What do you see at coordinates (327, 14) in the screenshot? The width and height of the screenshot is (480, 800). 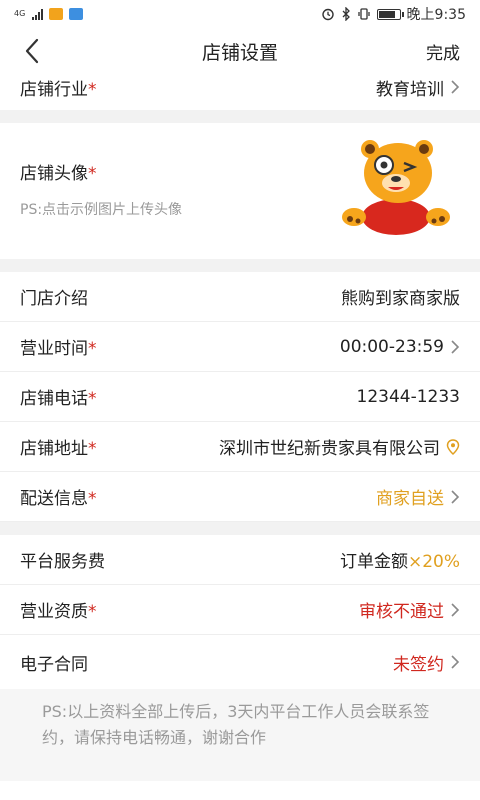 I see `alarm-icon` at bounding box center [327, 14].